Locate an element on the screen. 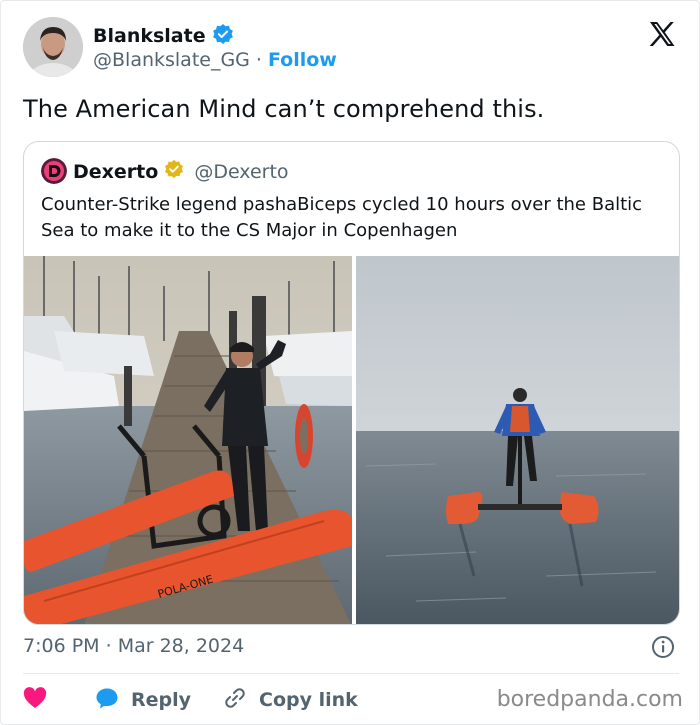  tweet-time: 7:06 PM is located at coordinates (61, 646).